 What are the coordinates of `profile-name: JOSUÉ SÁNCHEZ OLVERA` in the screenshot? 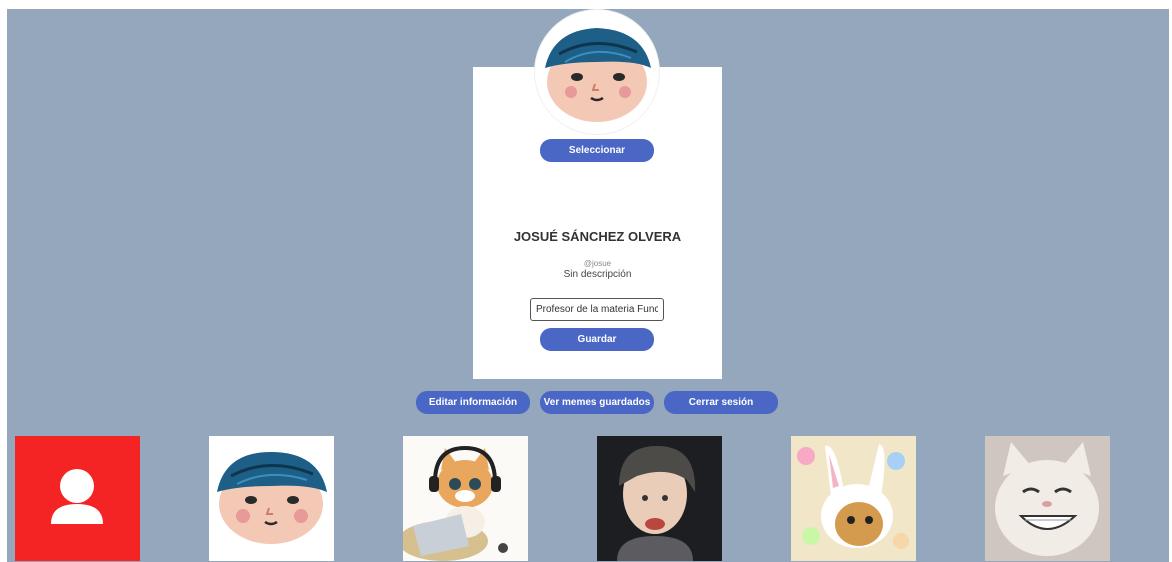 It's located at (597, 236).